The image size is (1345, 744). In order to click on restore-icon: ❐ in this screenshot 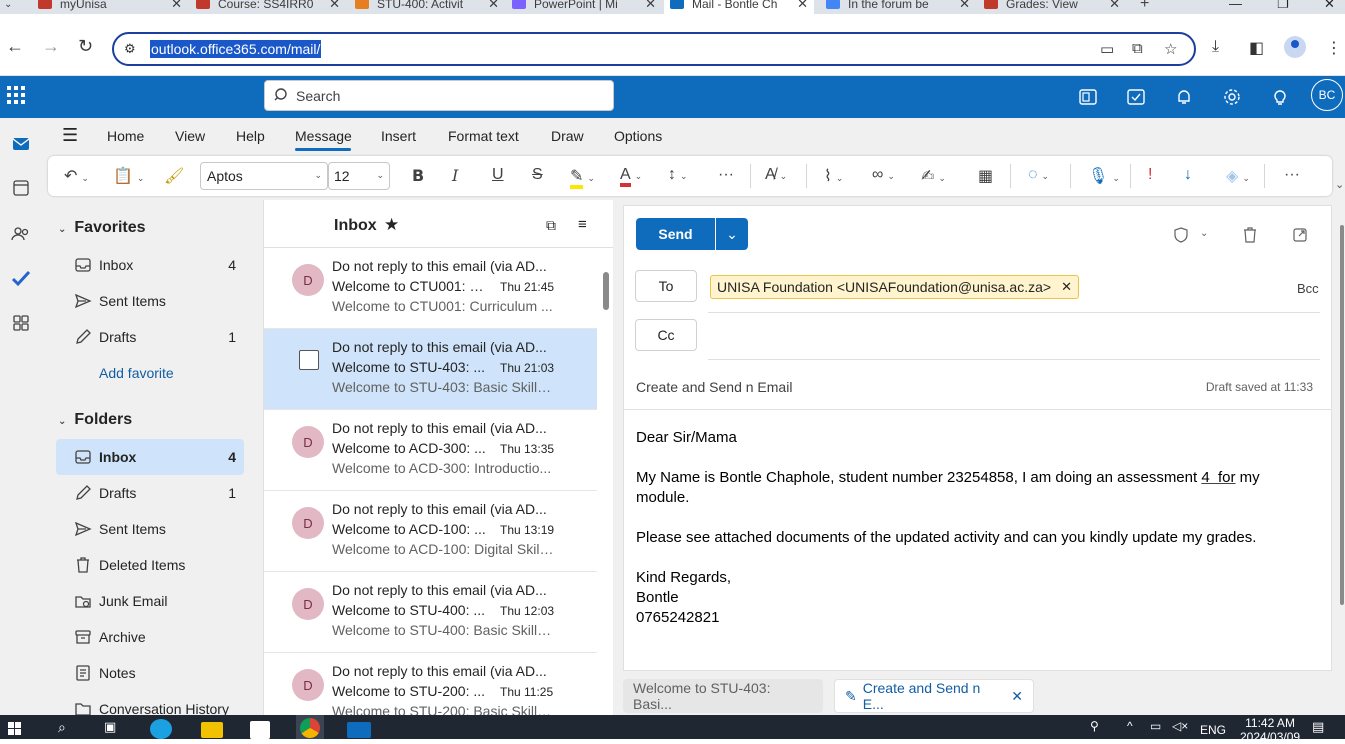, I will do `click(1283, 6)`.